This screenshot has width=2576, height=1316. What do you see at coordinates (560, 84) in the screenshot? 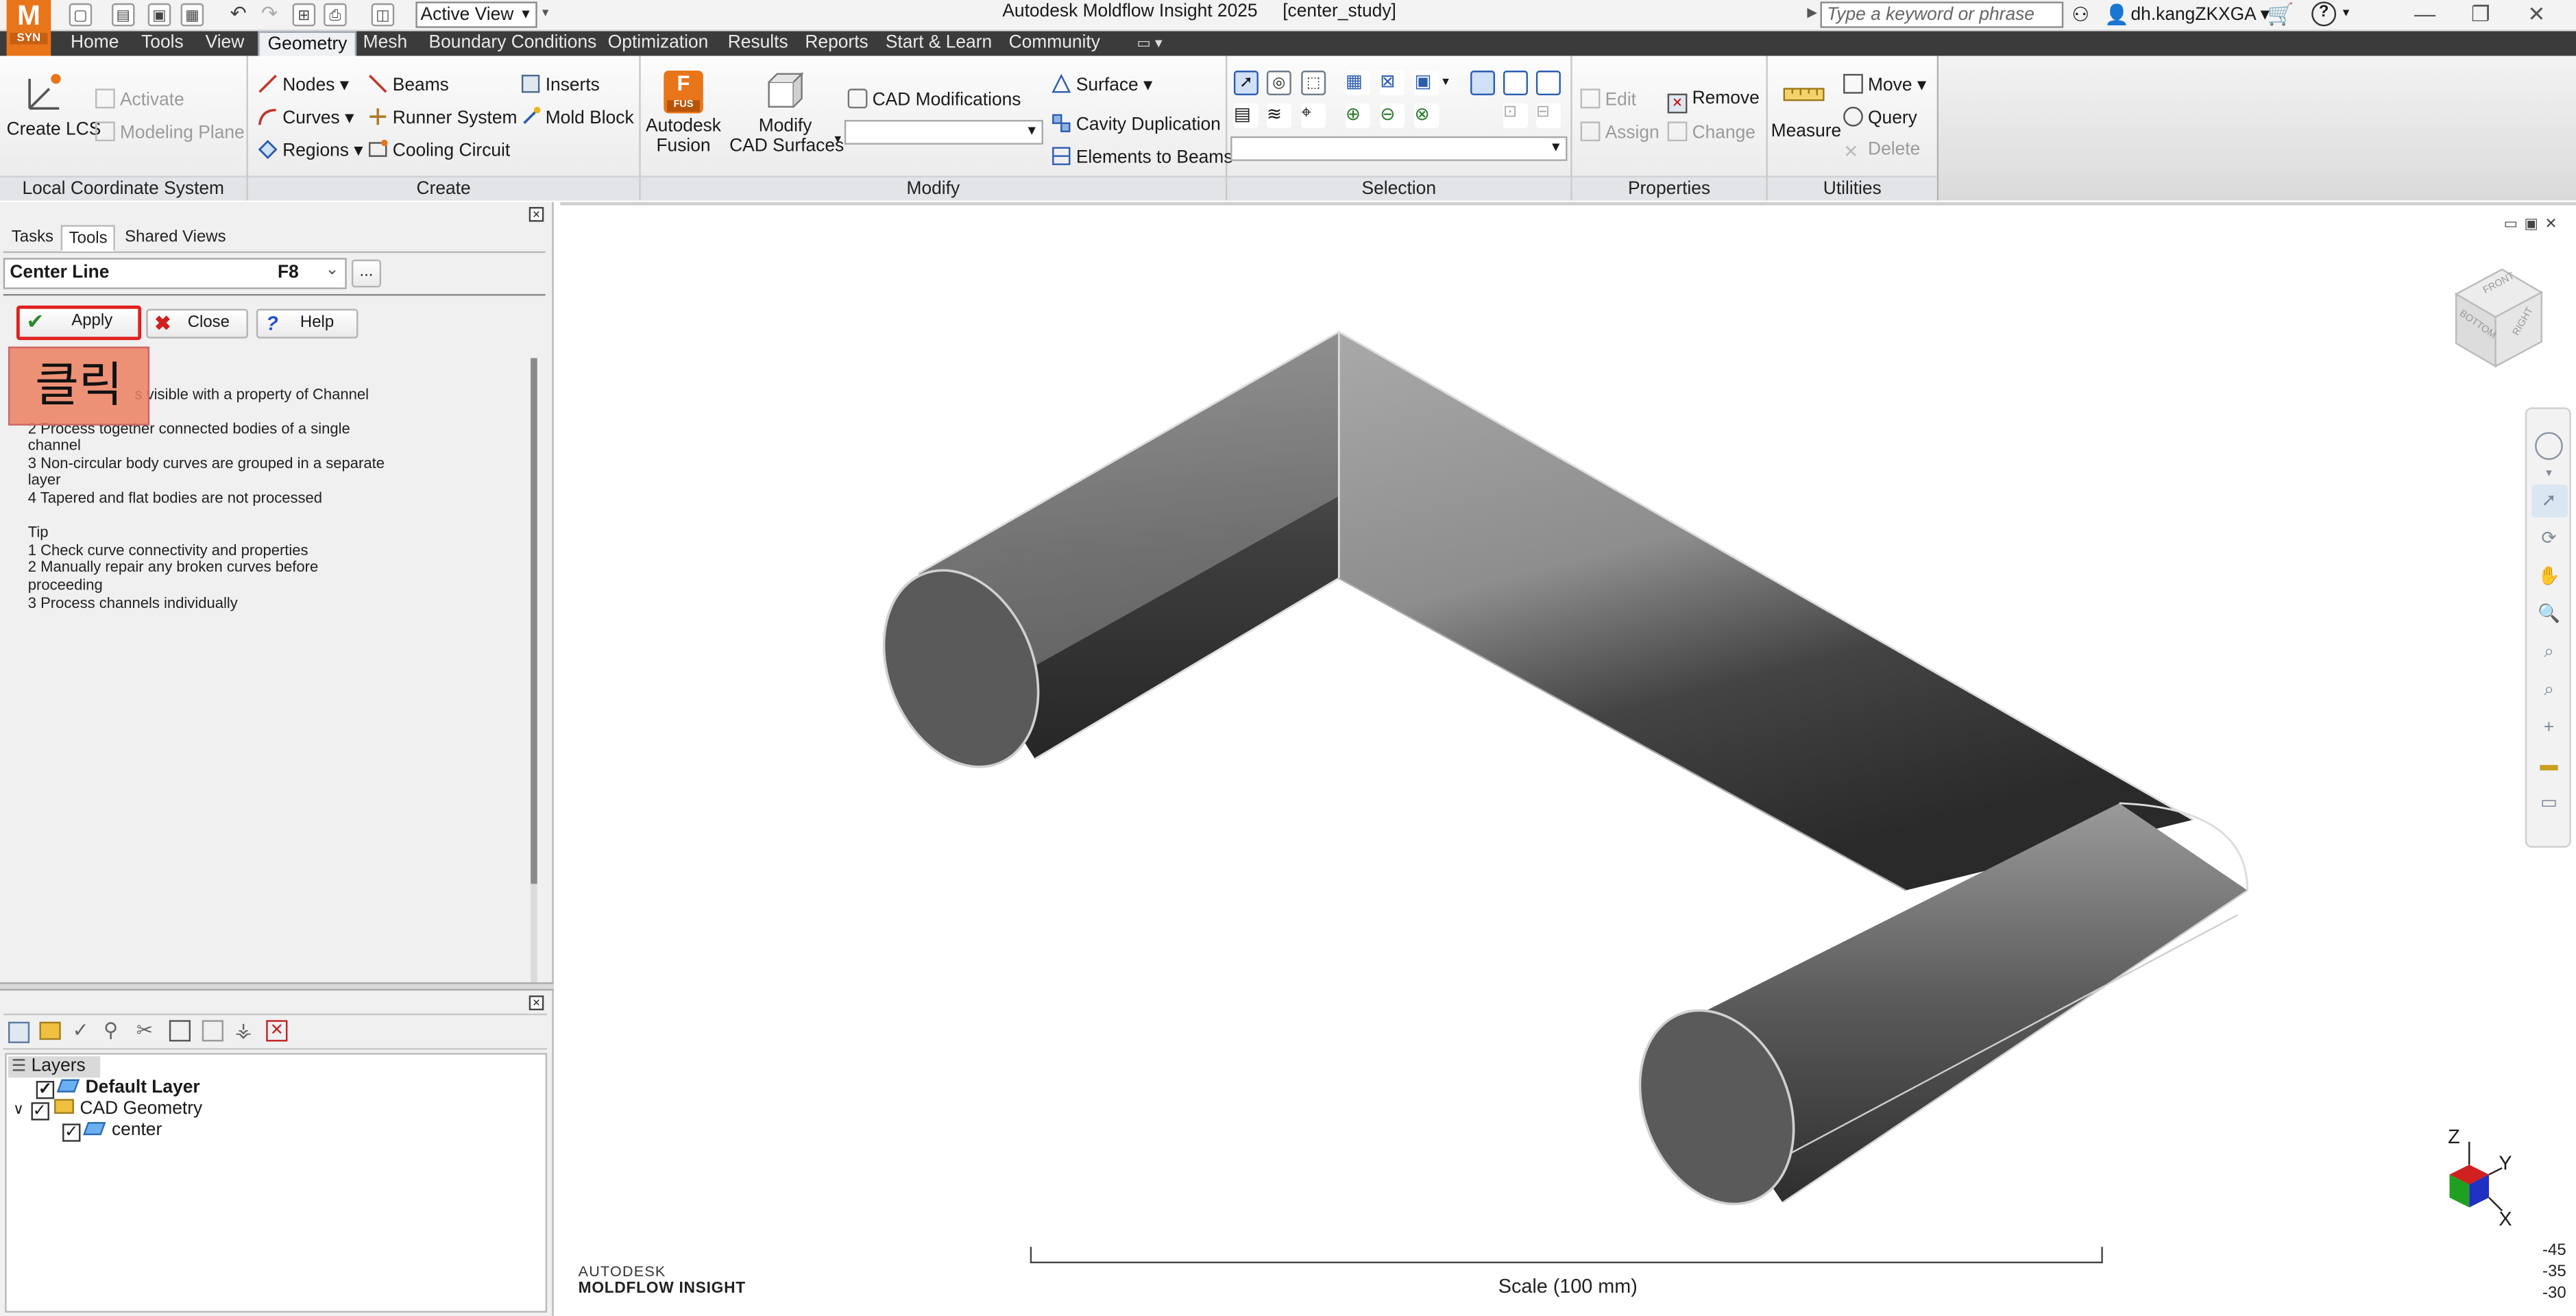
I see `inserts-button: Inserts` at bounding box center [560, 84].